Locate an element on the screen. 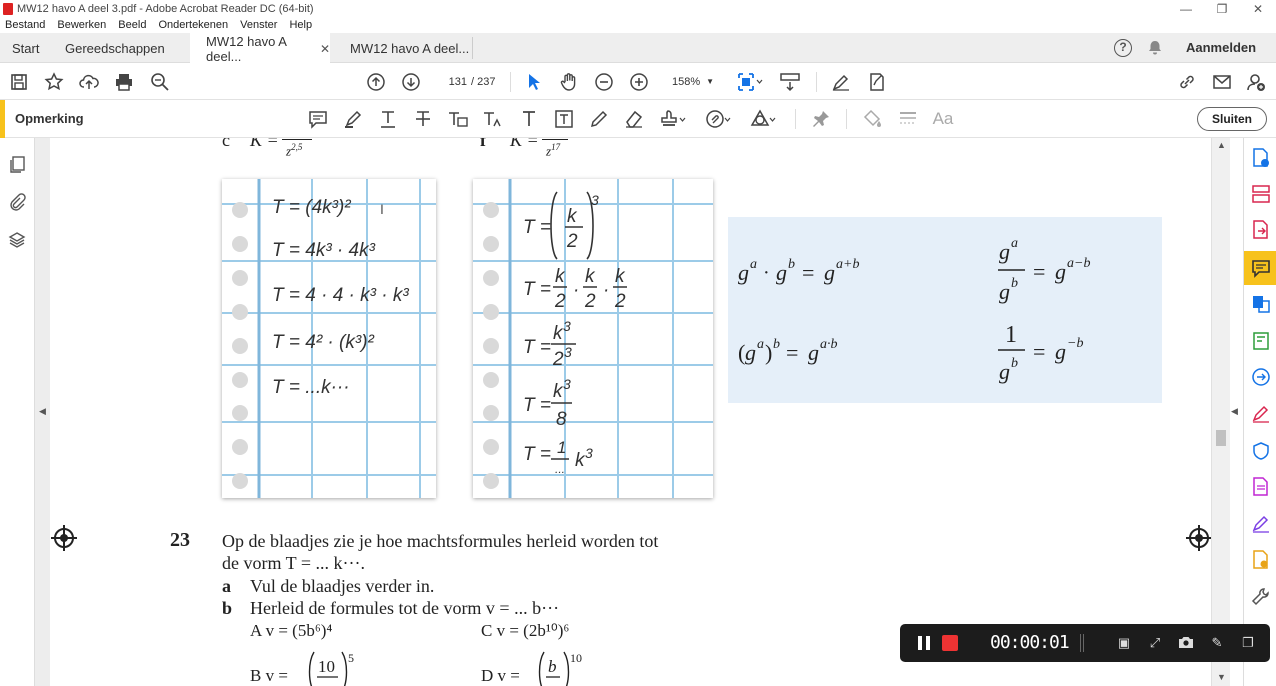 The width and height of the screenshot is (1276, 686). comment-toolbar: Opmerking Aa Sluiten is located at coordinates (638, 119).